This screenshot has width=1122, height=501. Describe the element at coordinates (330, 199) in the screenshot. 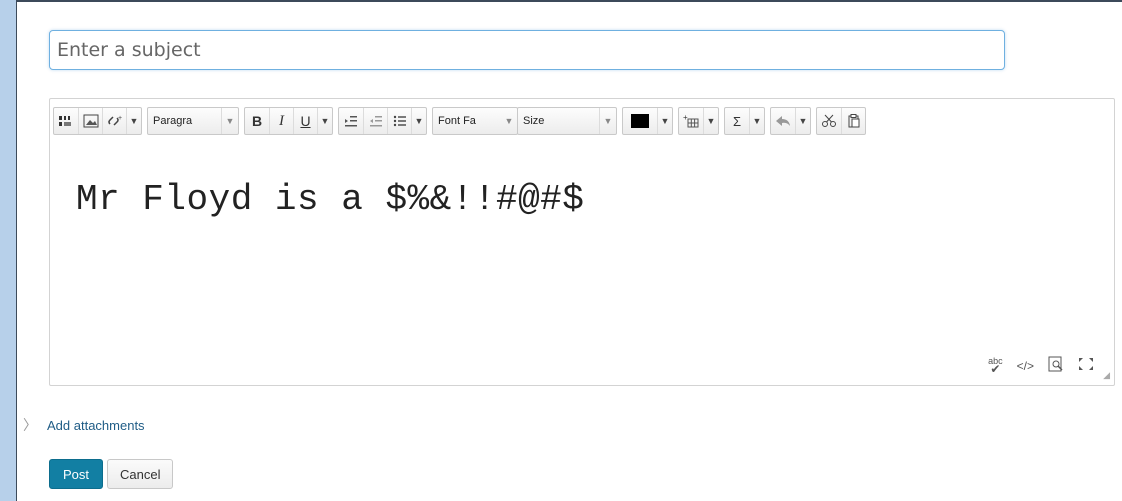

I see `editor-content: Mr Floyd is a $%&!!#@#$` at that location.